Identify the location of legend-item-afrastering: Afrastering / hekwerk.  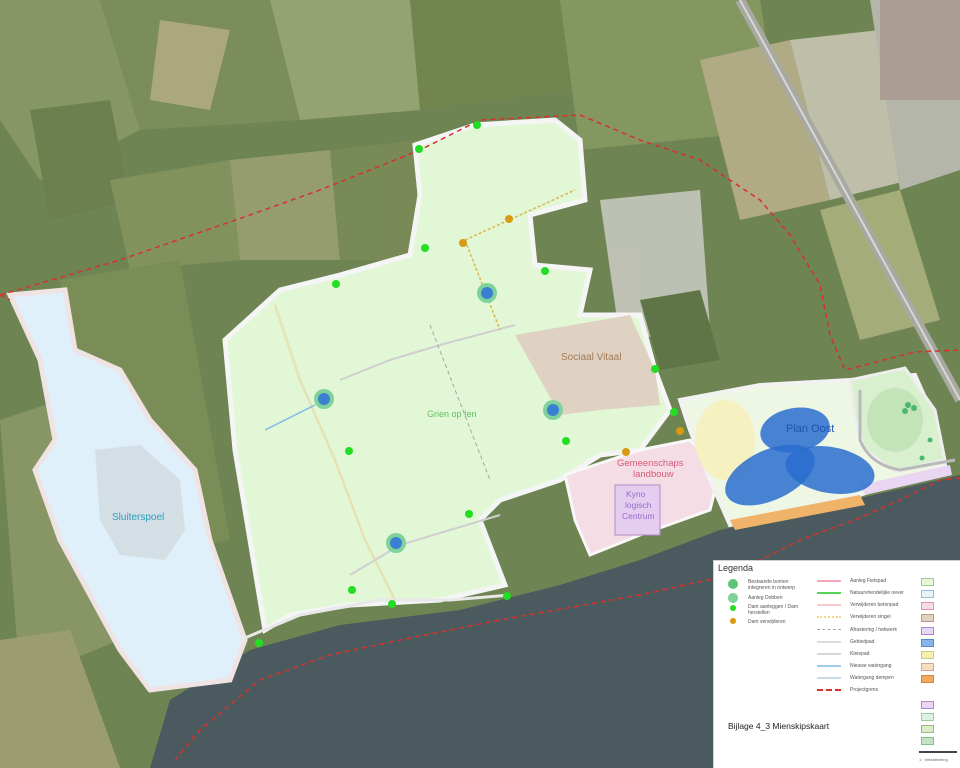
(873, 630).